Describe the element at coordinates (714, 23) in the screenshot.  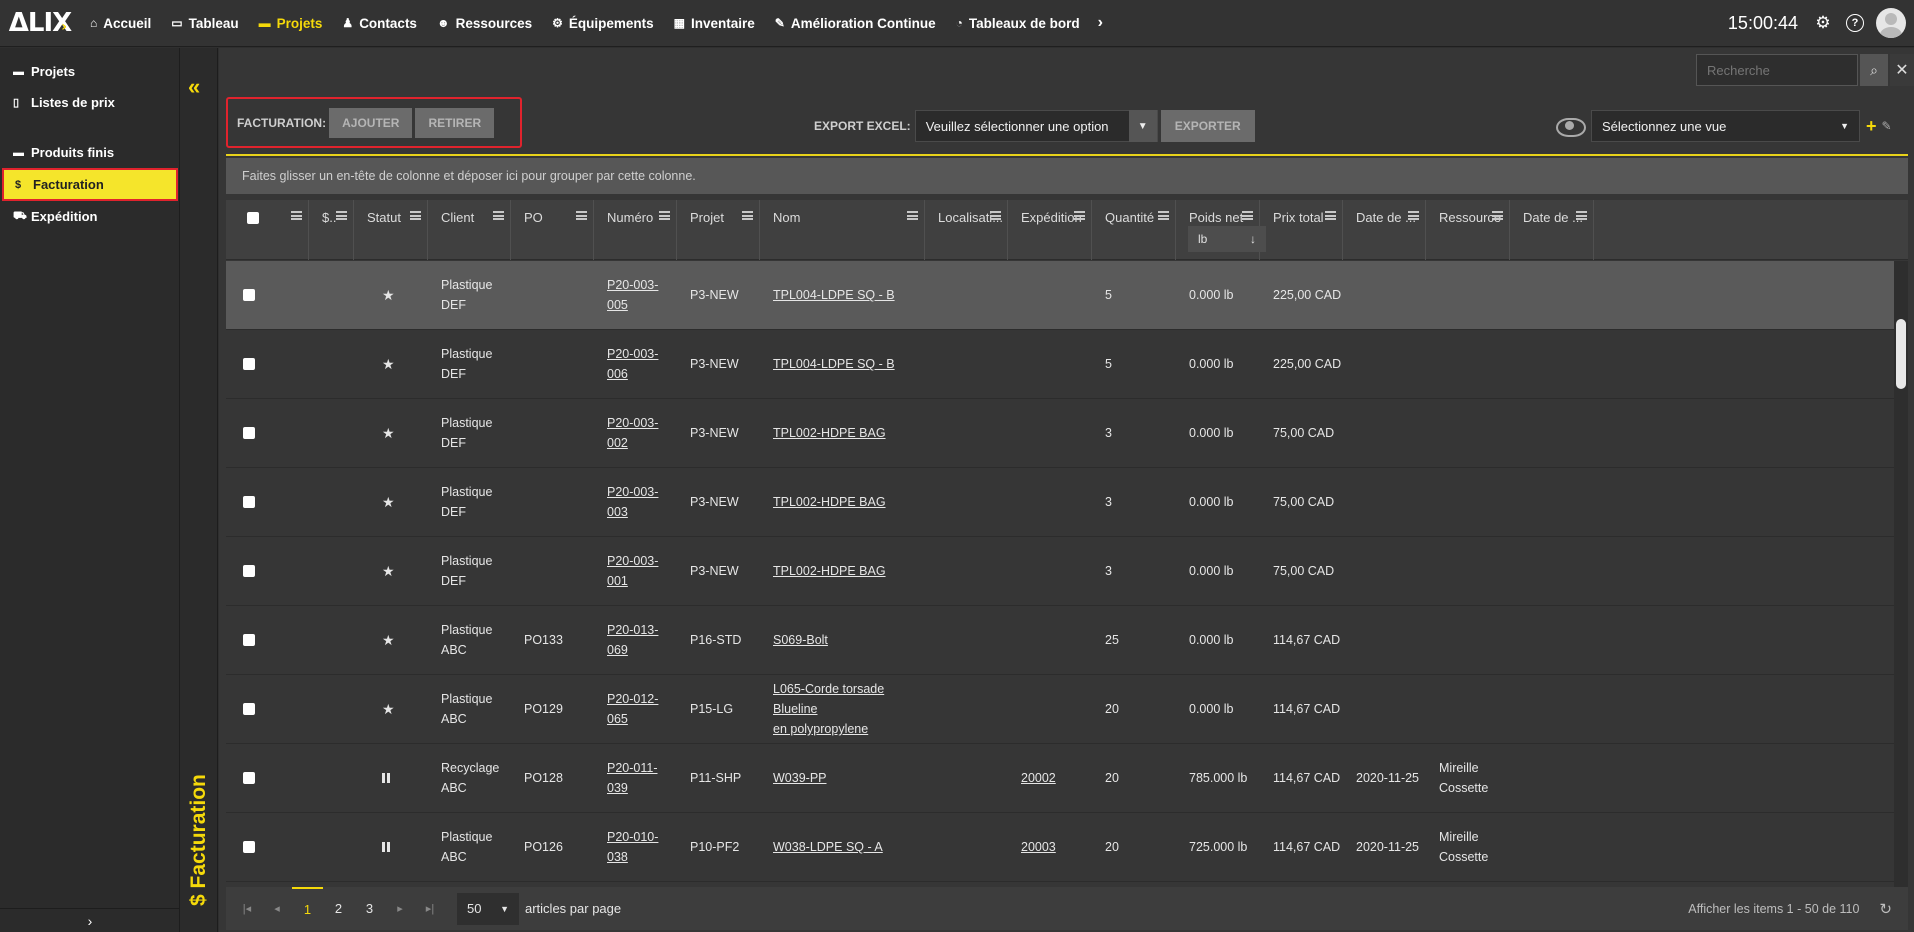
I see `nav-item-inventaire: ▦ Inventaire` at that location.